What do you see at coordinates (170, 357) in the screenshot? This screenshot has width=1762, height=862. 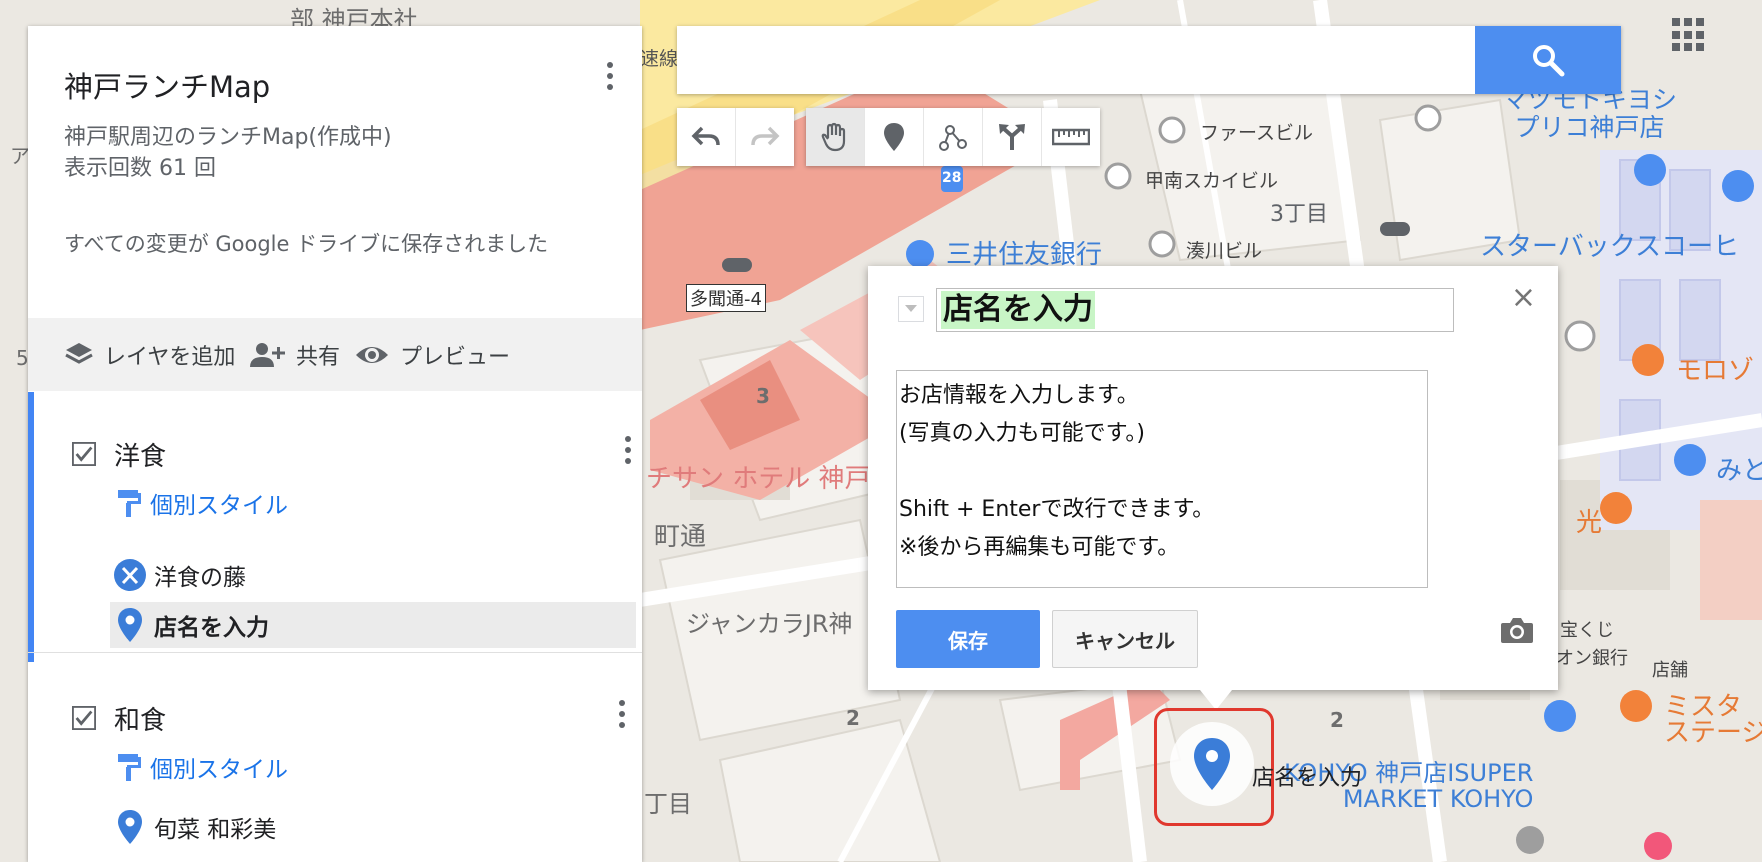 I see `add-layer-label: レイヤを追加` at bounding box center [170, 357].